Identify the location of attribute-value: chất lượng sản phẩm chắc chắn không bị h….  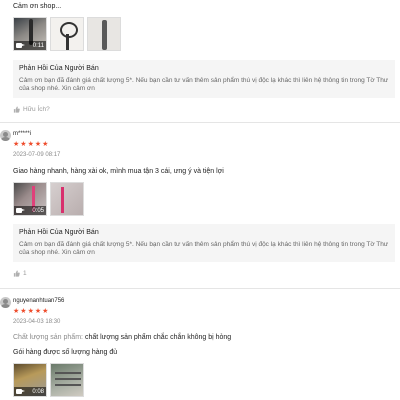
(158, 337).